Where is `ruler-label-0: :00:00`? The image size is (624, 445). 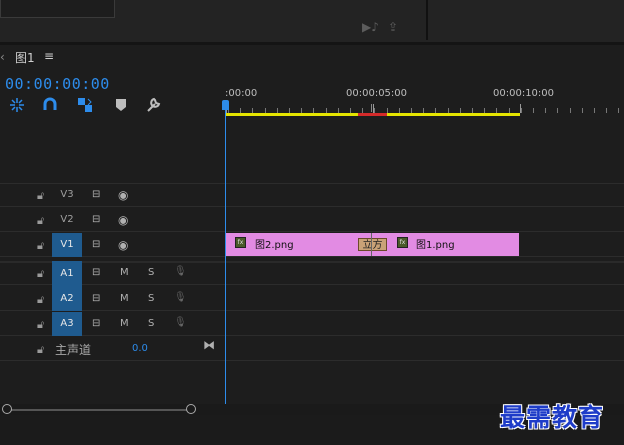 ruler-label-0: :00:00 is located at coordinates (241, 93).